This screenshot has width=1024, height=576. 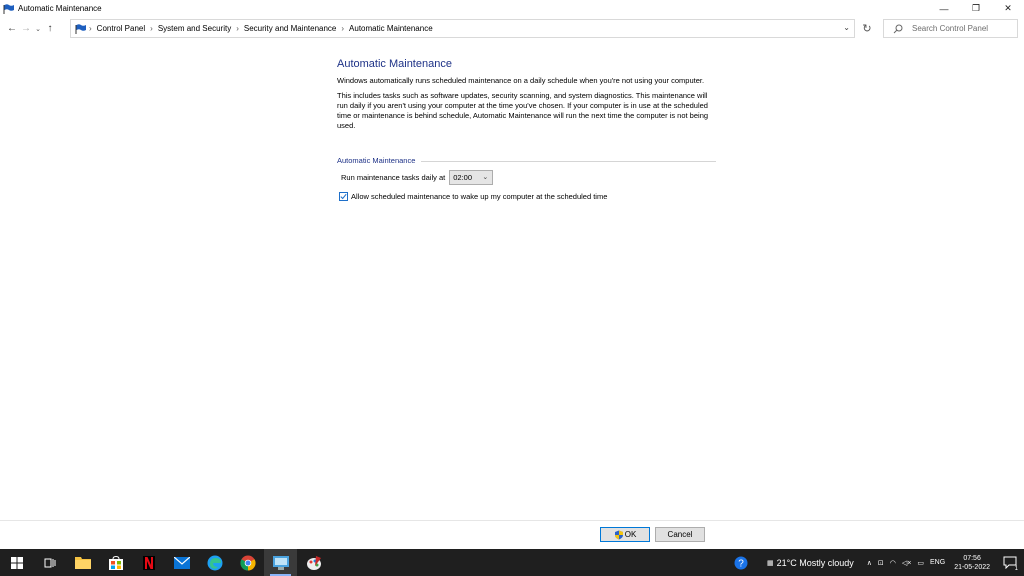 I want to click on paint-palette-icon, so click(x=313, y=562).